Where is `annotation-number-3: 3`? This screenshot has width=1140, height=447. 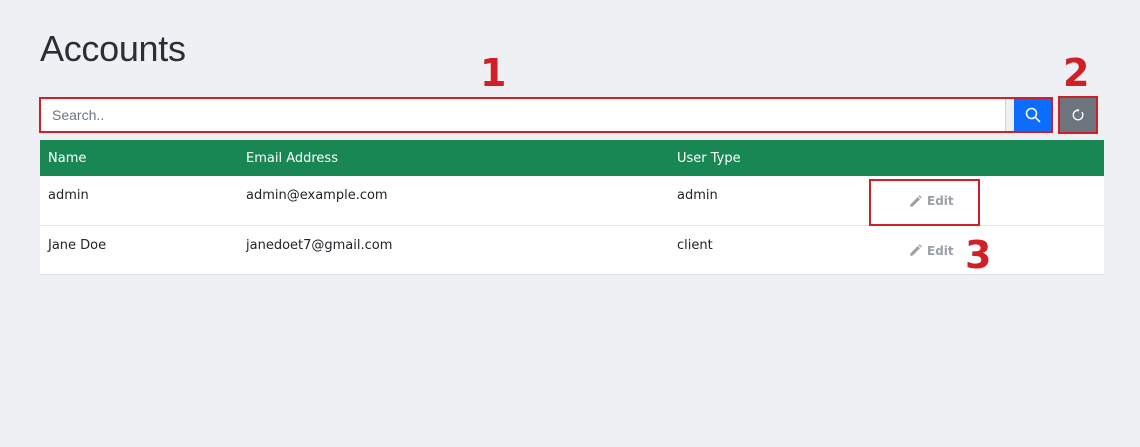 annotation-number-3: 3 is located at coordinates (978, 255).